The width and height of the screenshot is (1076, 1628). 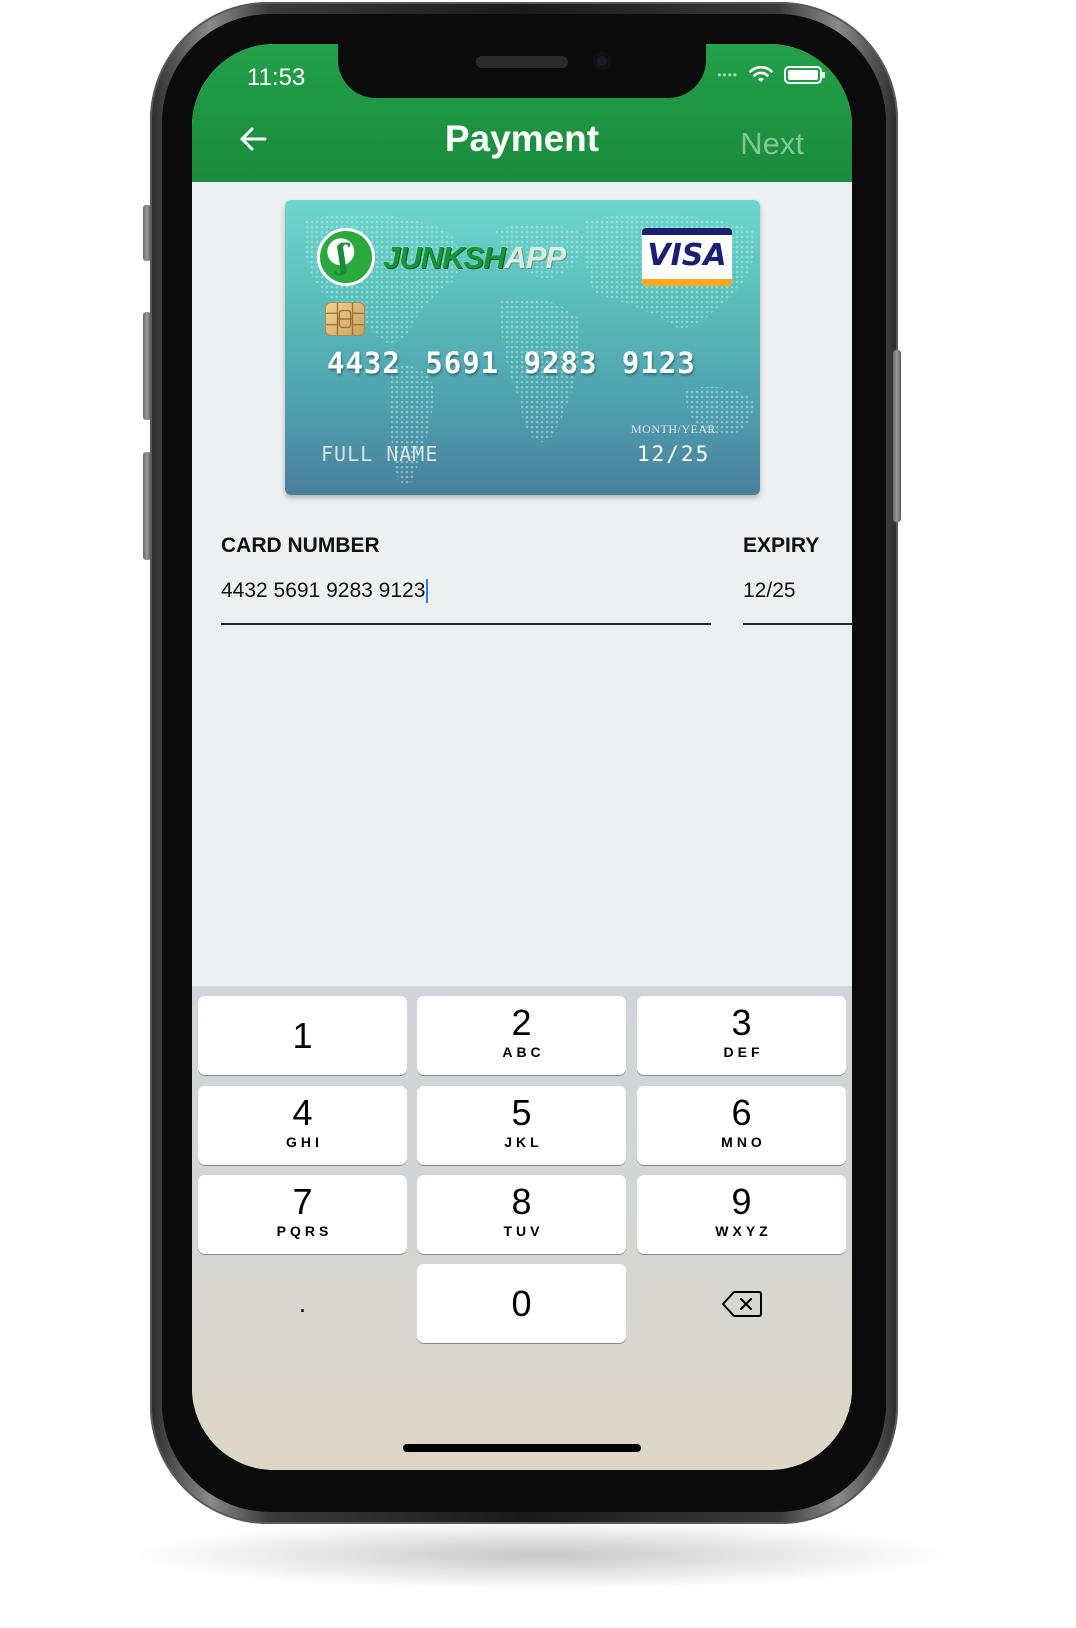 What do you see at coordinates (522, 71) in the screenshot?
I see `notch` at bounding box center [522, 71].